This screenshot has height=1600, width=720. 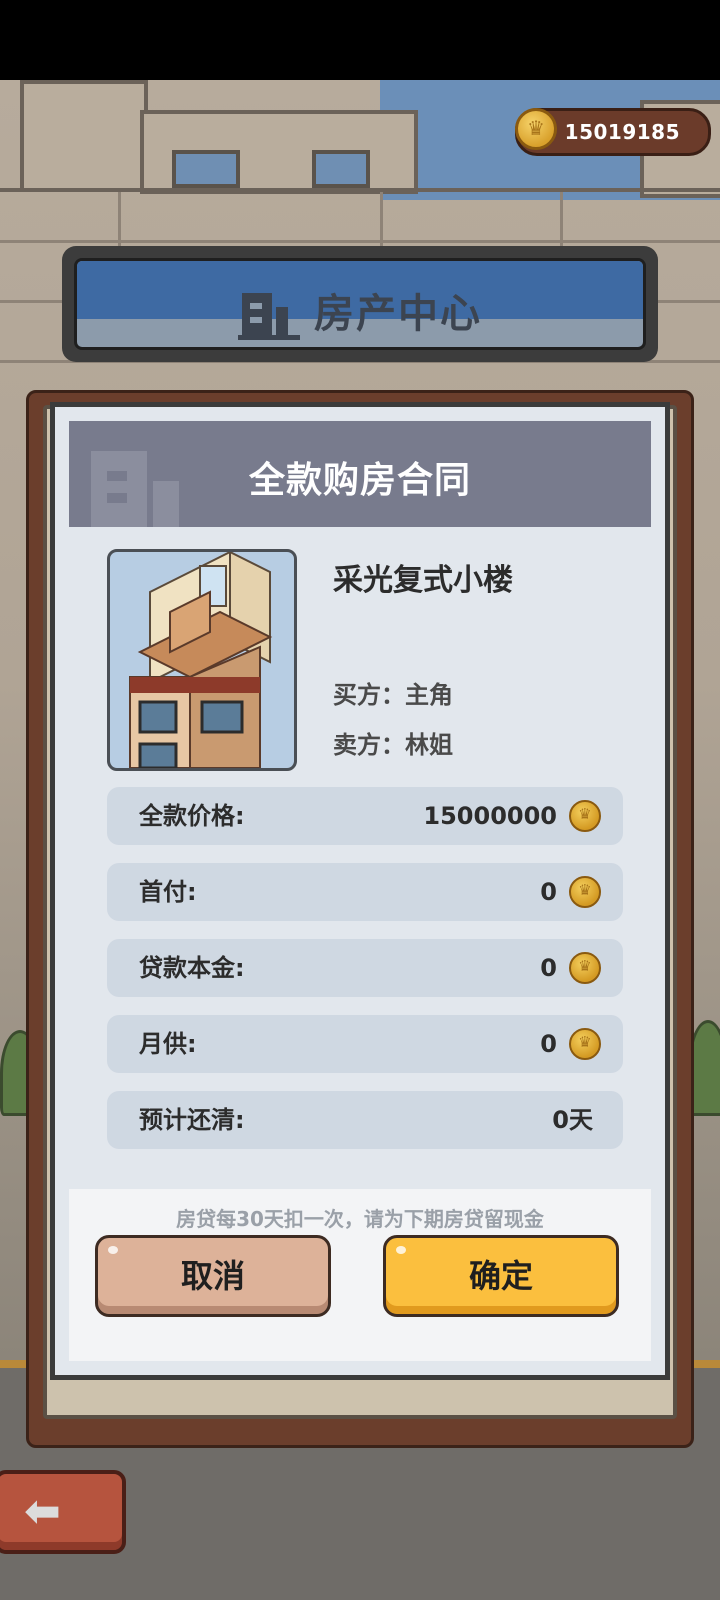 What do you see at coordinates (42, 1511) in the screenshot?
I see `back-arrow-icon: ⬅` at bounding box center [42, 1511].